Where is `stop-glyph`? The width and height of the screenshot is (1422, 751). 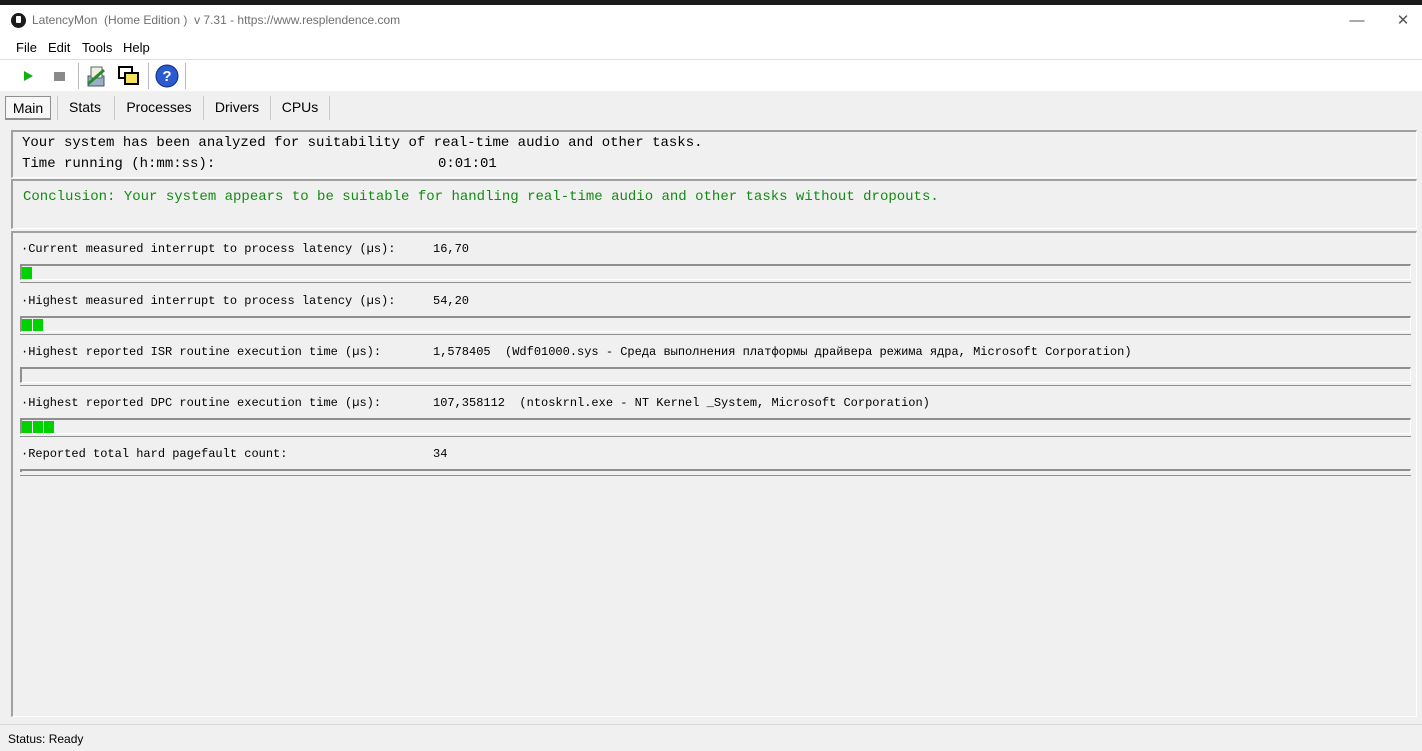 stop-glyph is located at coordinates (59, 76).